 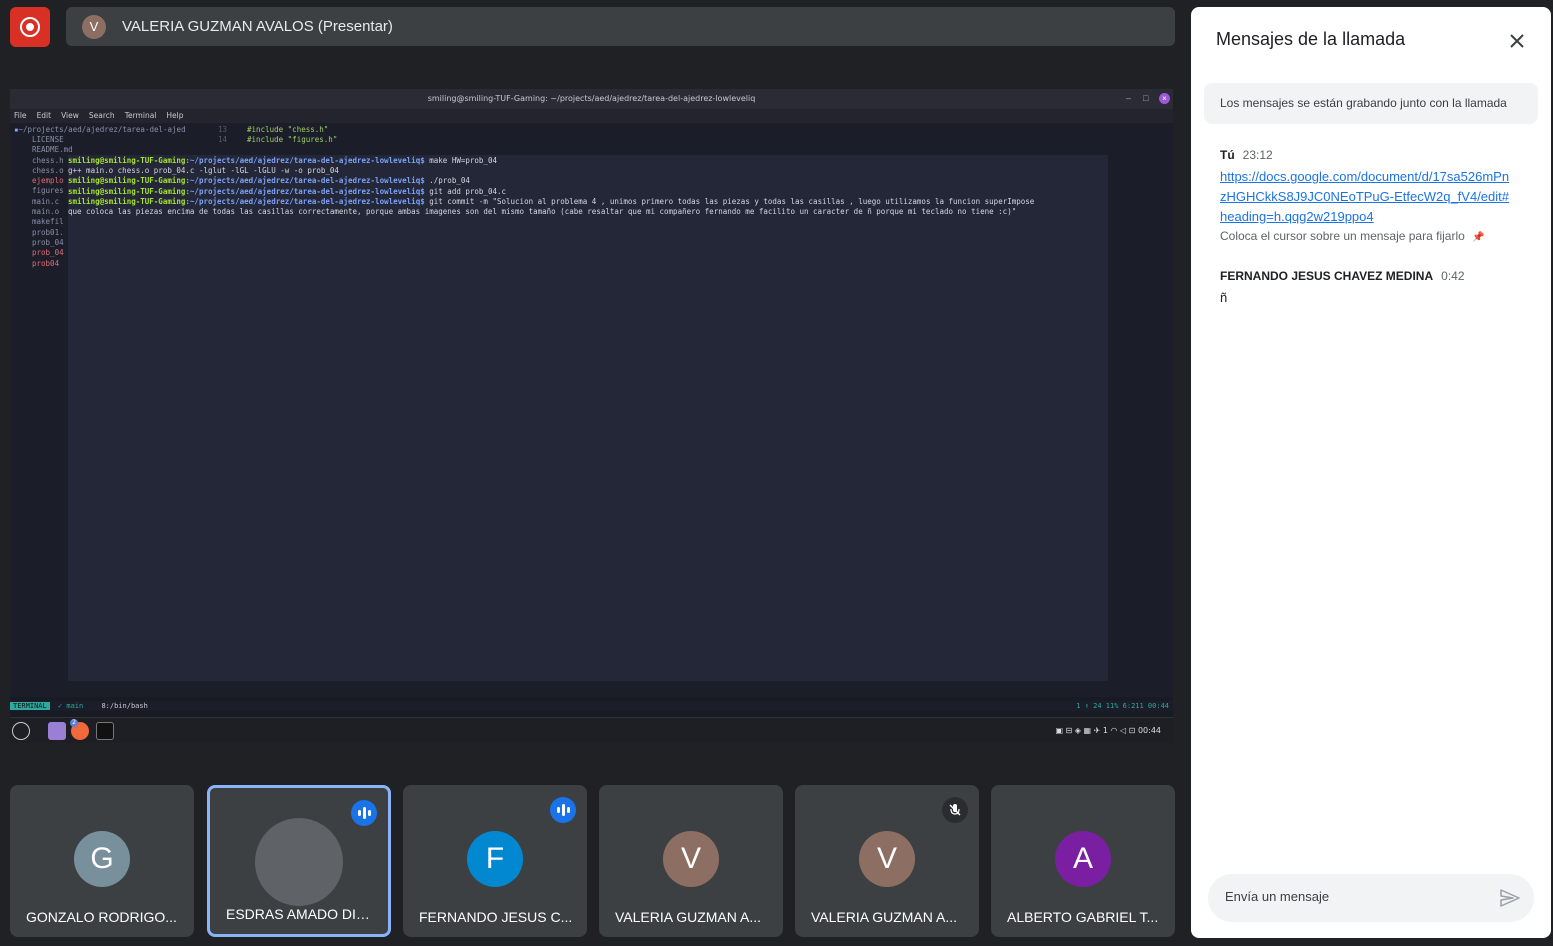 What do you see at coordinates (955, 810) in the screenshot?
I see `mic-off-icon` at bounding box center [955, 810].